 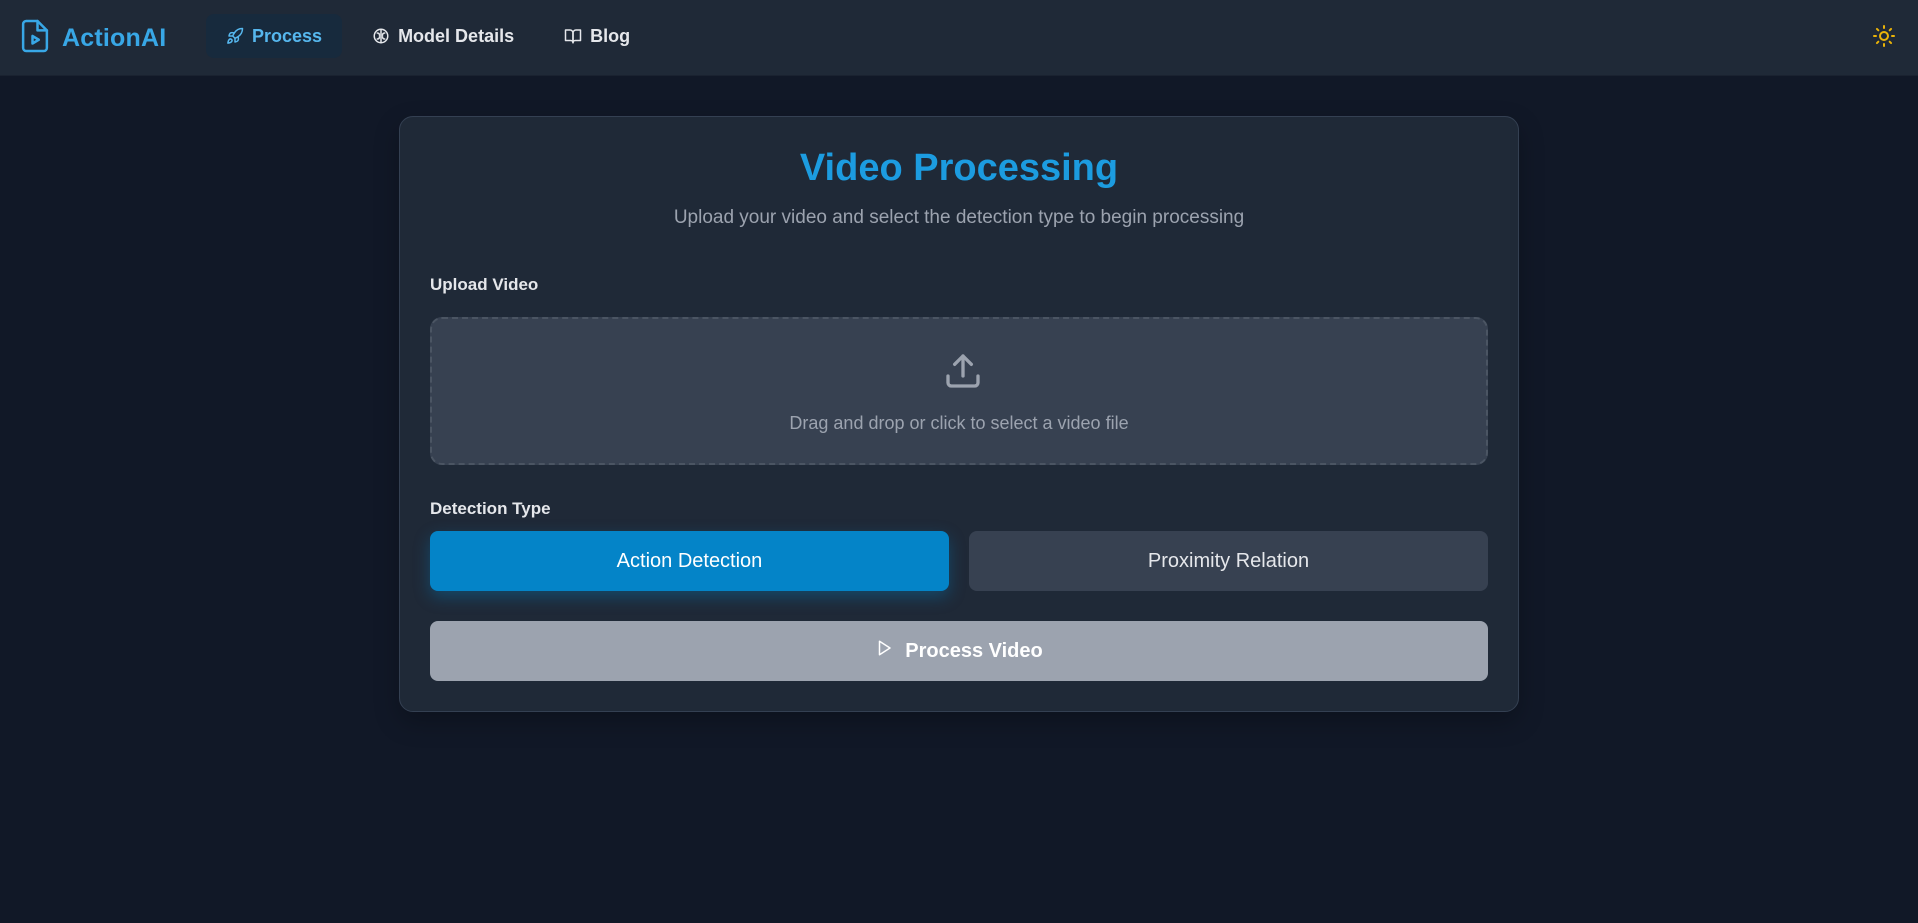 I want to click on nav-item-model-details: Model Details, so click(x=443, y=36).